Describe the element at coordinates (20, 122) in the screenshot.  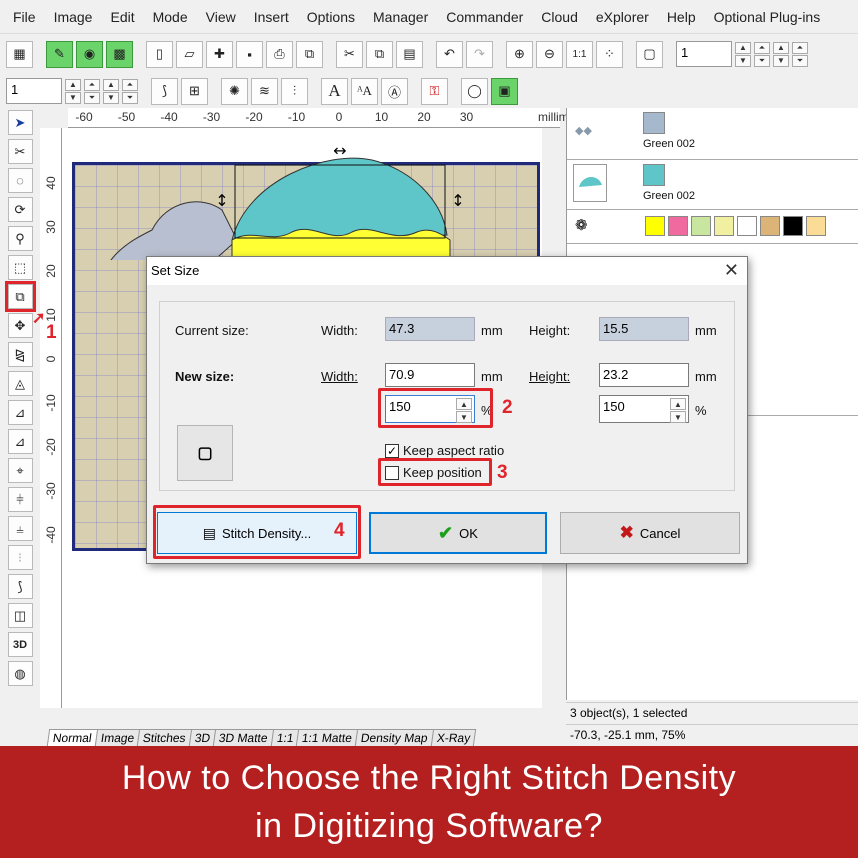
I see `select-arrow-icon: ➤` at that location.